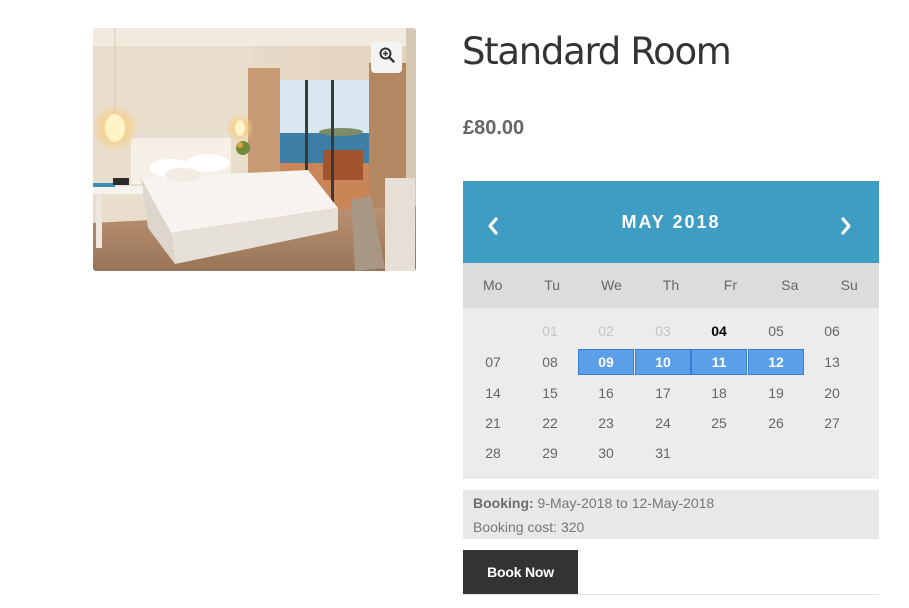  Describe the element at coordinates (550, 331) in the screenshot. I see `calendar-day-01: 01` at that location.